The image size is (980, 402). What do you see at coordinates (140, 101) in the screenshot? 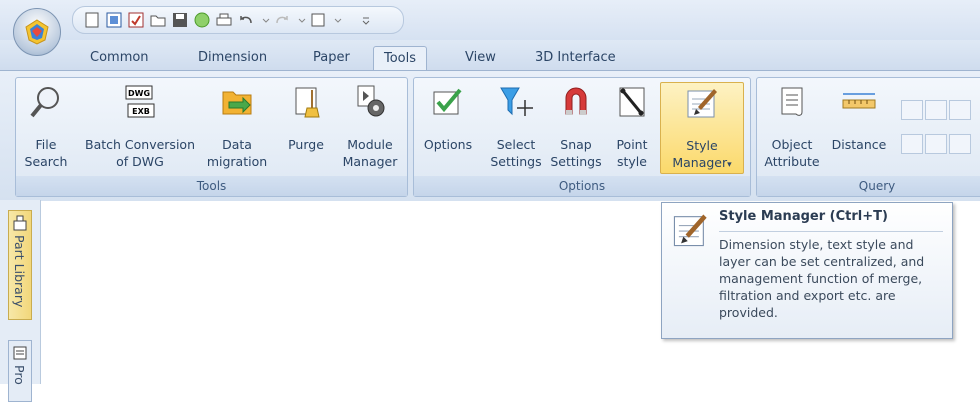
I see `dwg-exb-icon: DWG EXB` at bounding box center [140, 101].